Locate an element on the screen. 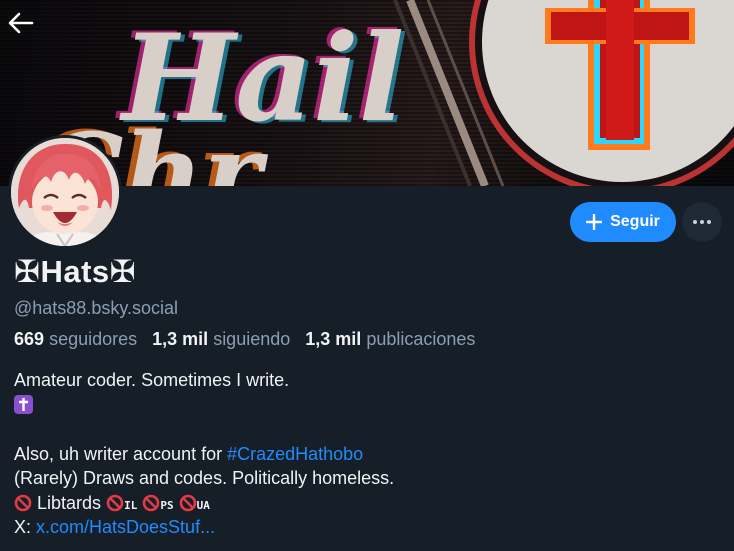 This screenshot has width=734, height=551. hashtag-link: #CrazedHathobo is located at coordinates (295, 454).